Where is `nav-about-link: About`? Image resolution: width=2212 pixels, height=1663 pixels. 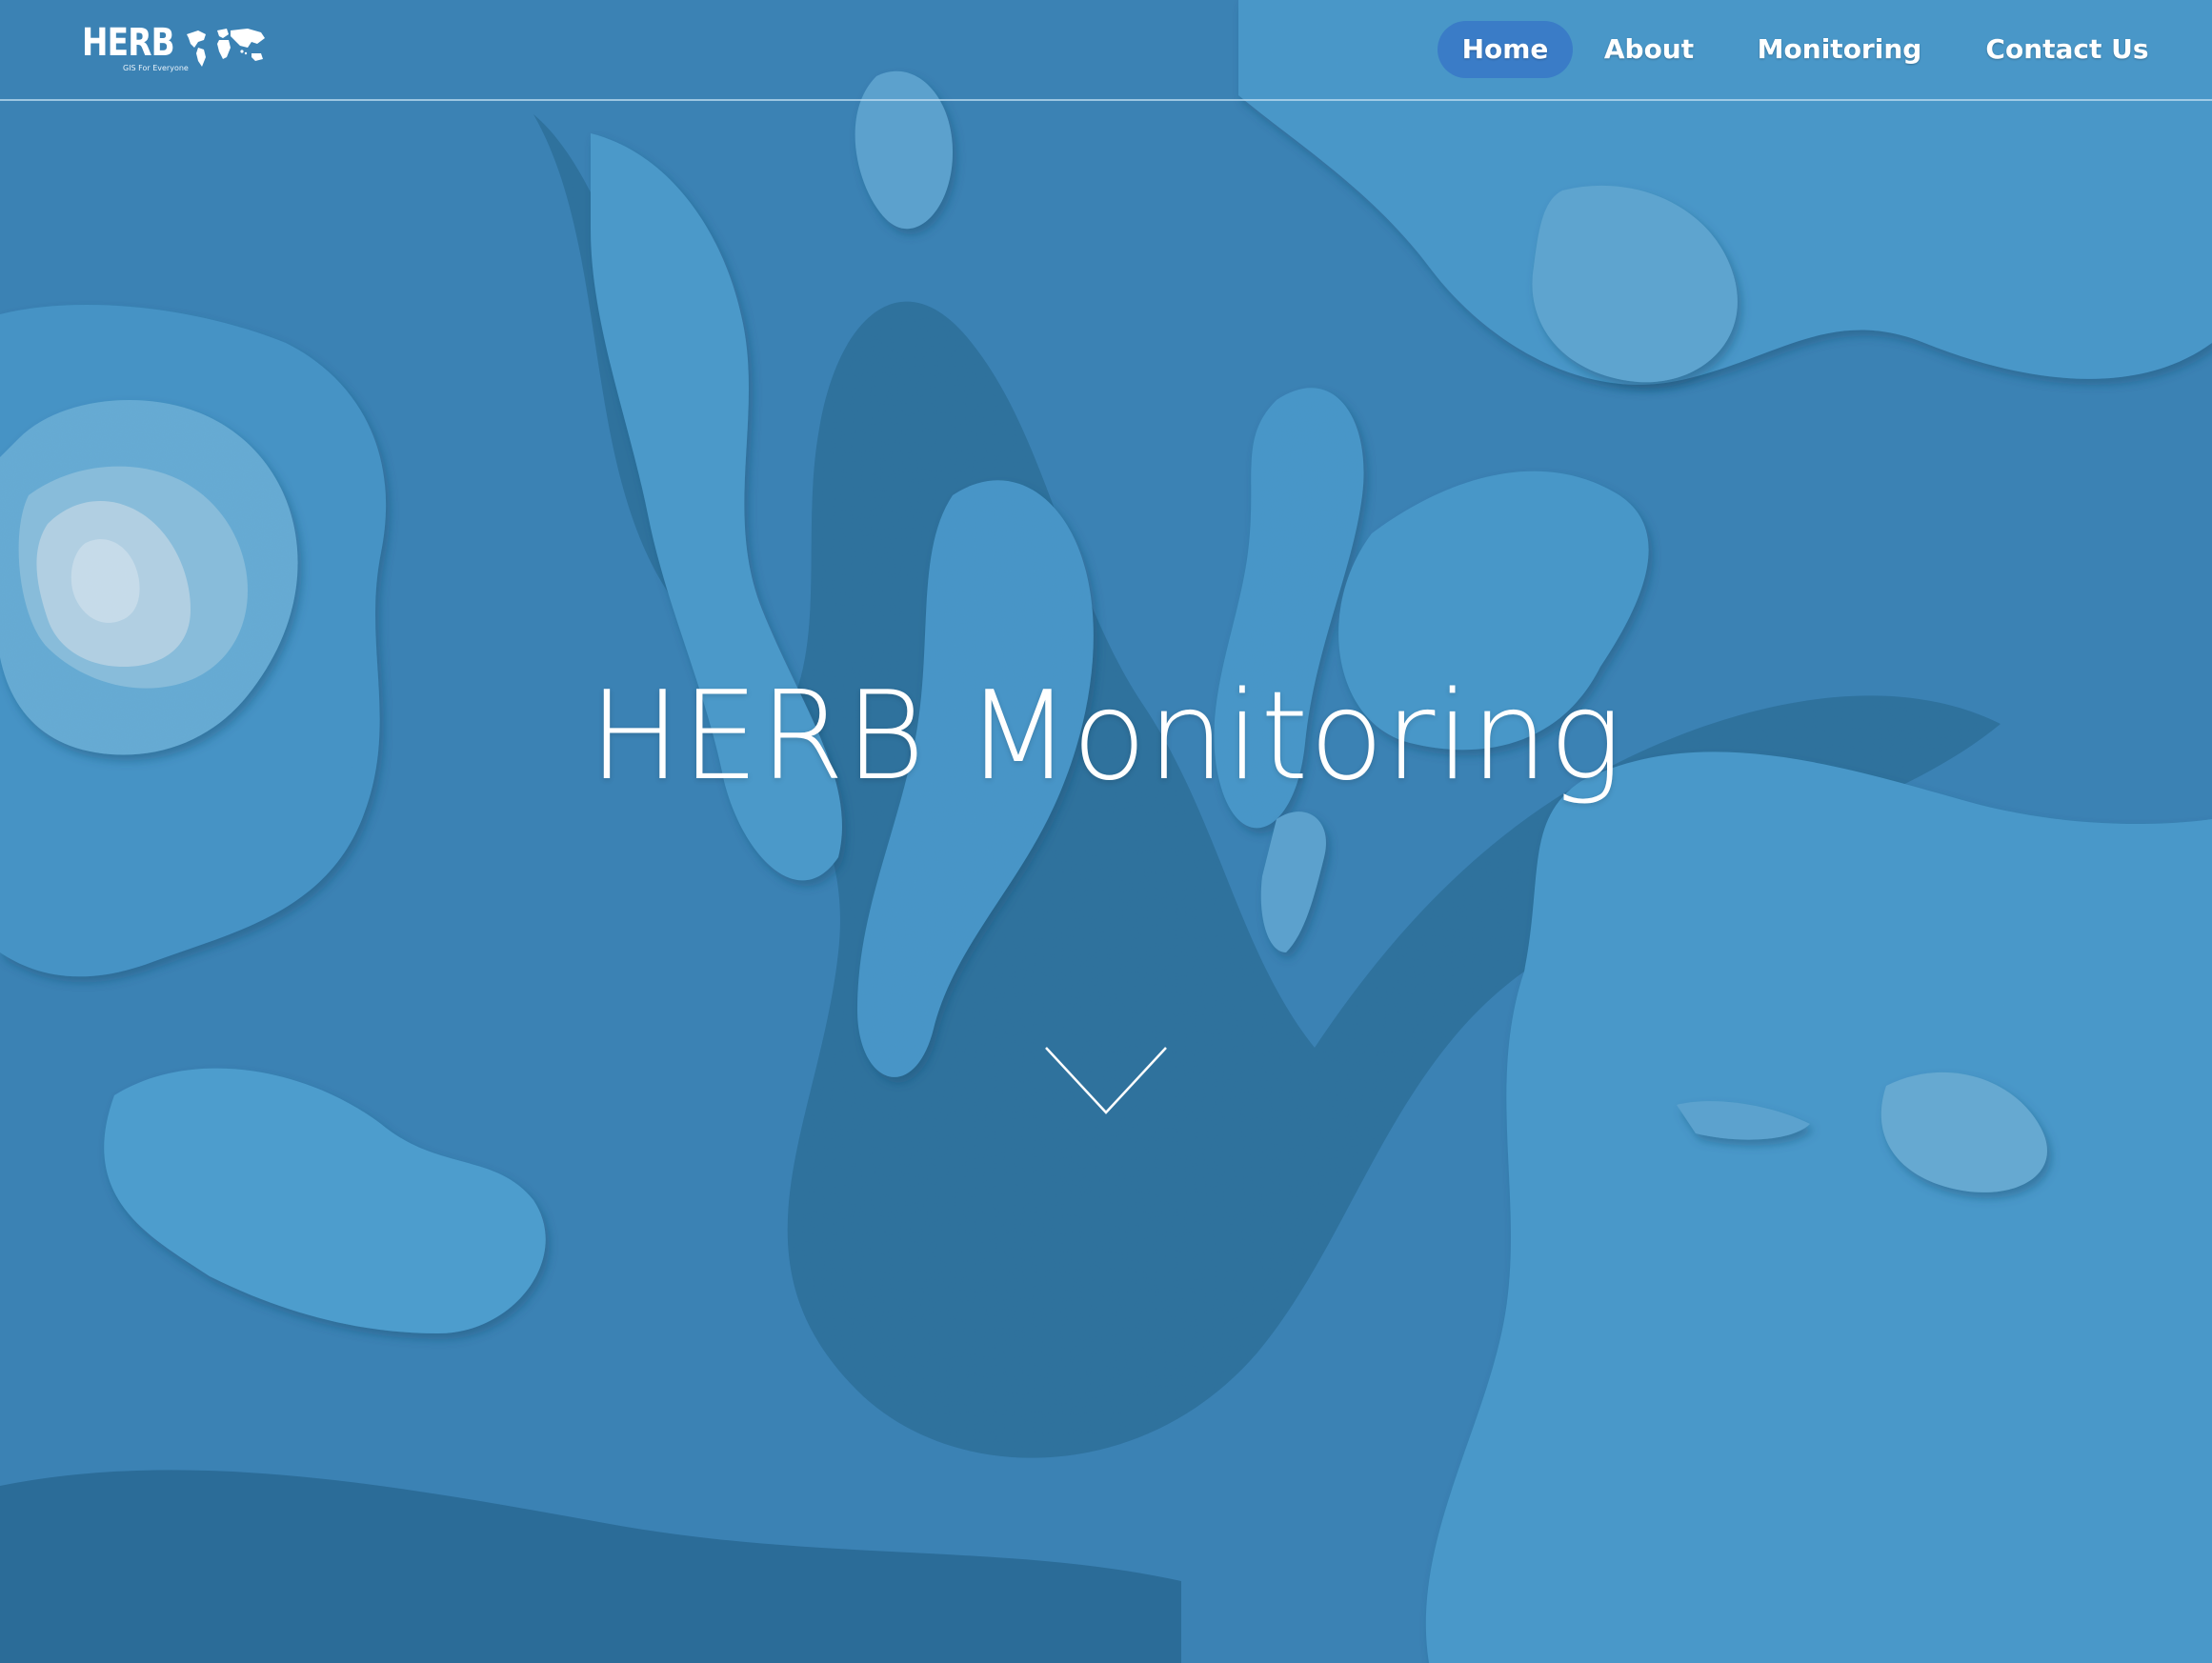
nav-about-link: About is located at coordinates (1649, 49).